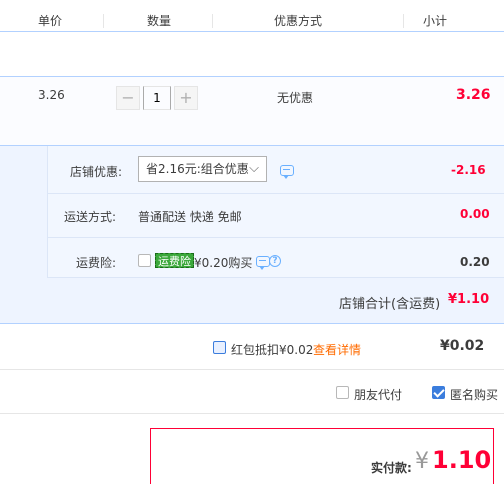 This screenshot has width=504, height=484. Describe the element at coordinates (95, 172) in the screenshot. I see `promo-label: 店铺优惠:` at that location.